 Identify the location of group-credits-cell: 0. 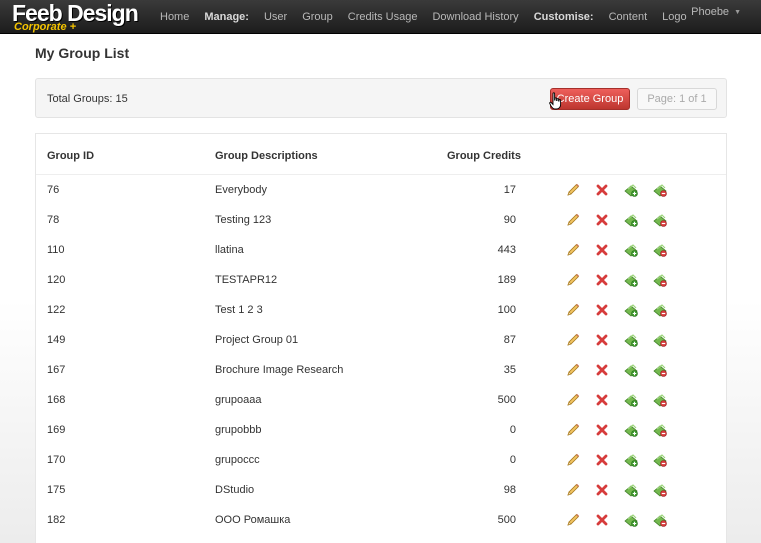
(512, 460).